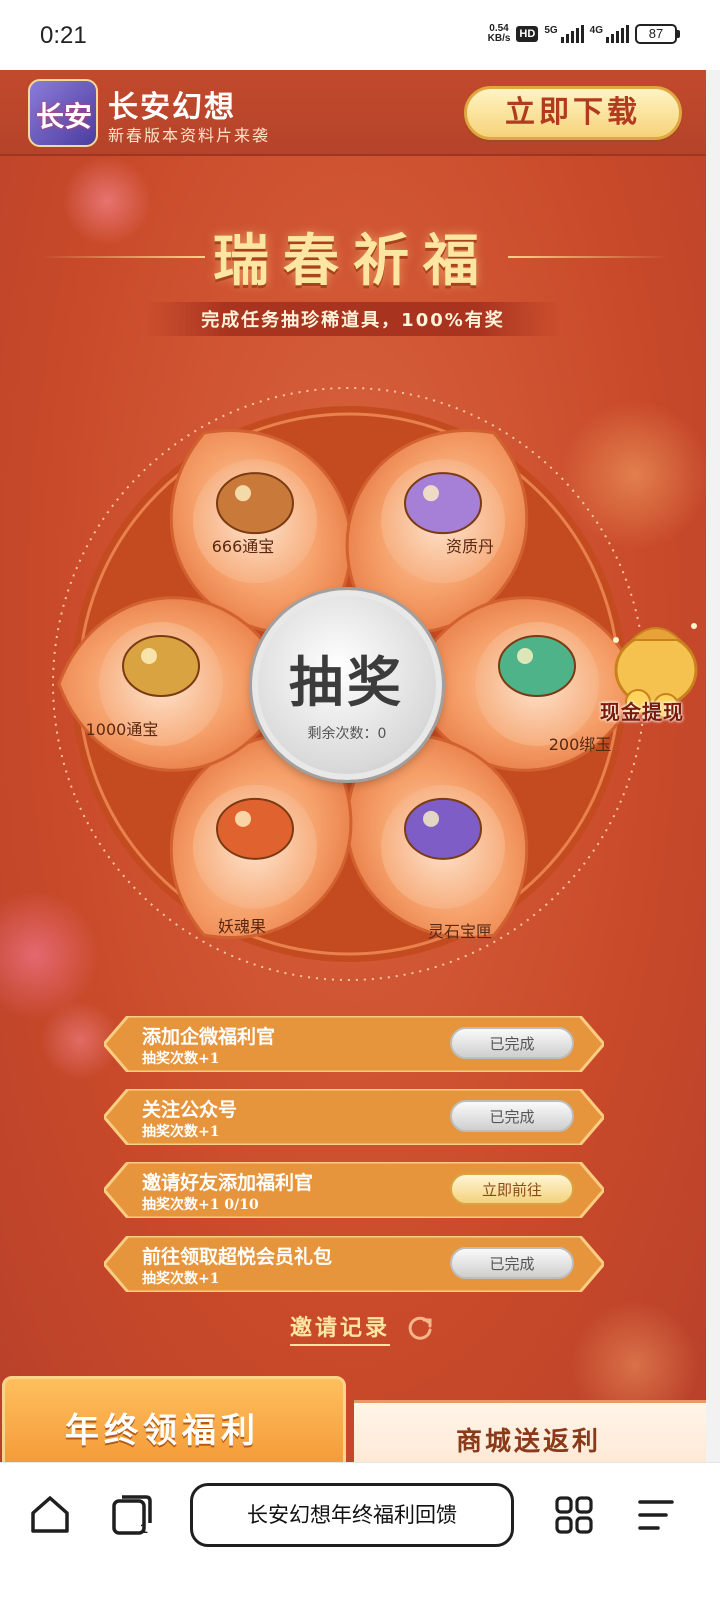 The height and width of the screenshot is (1602, 720). I want to click on app-logo: 长安, so click(63, 113).